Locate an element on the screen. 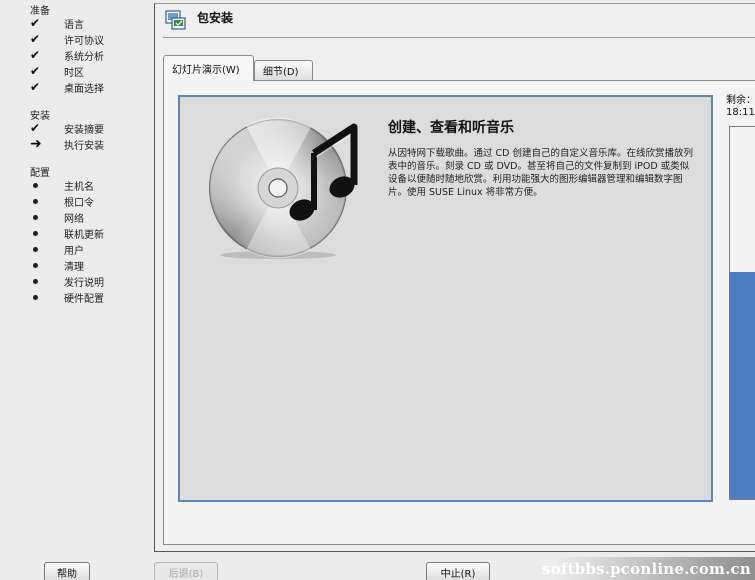 This screenshot has width=755, height=580. step-network: 网络 is located at coordinates (90, 217).